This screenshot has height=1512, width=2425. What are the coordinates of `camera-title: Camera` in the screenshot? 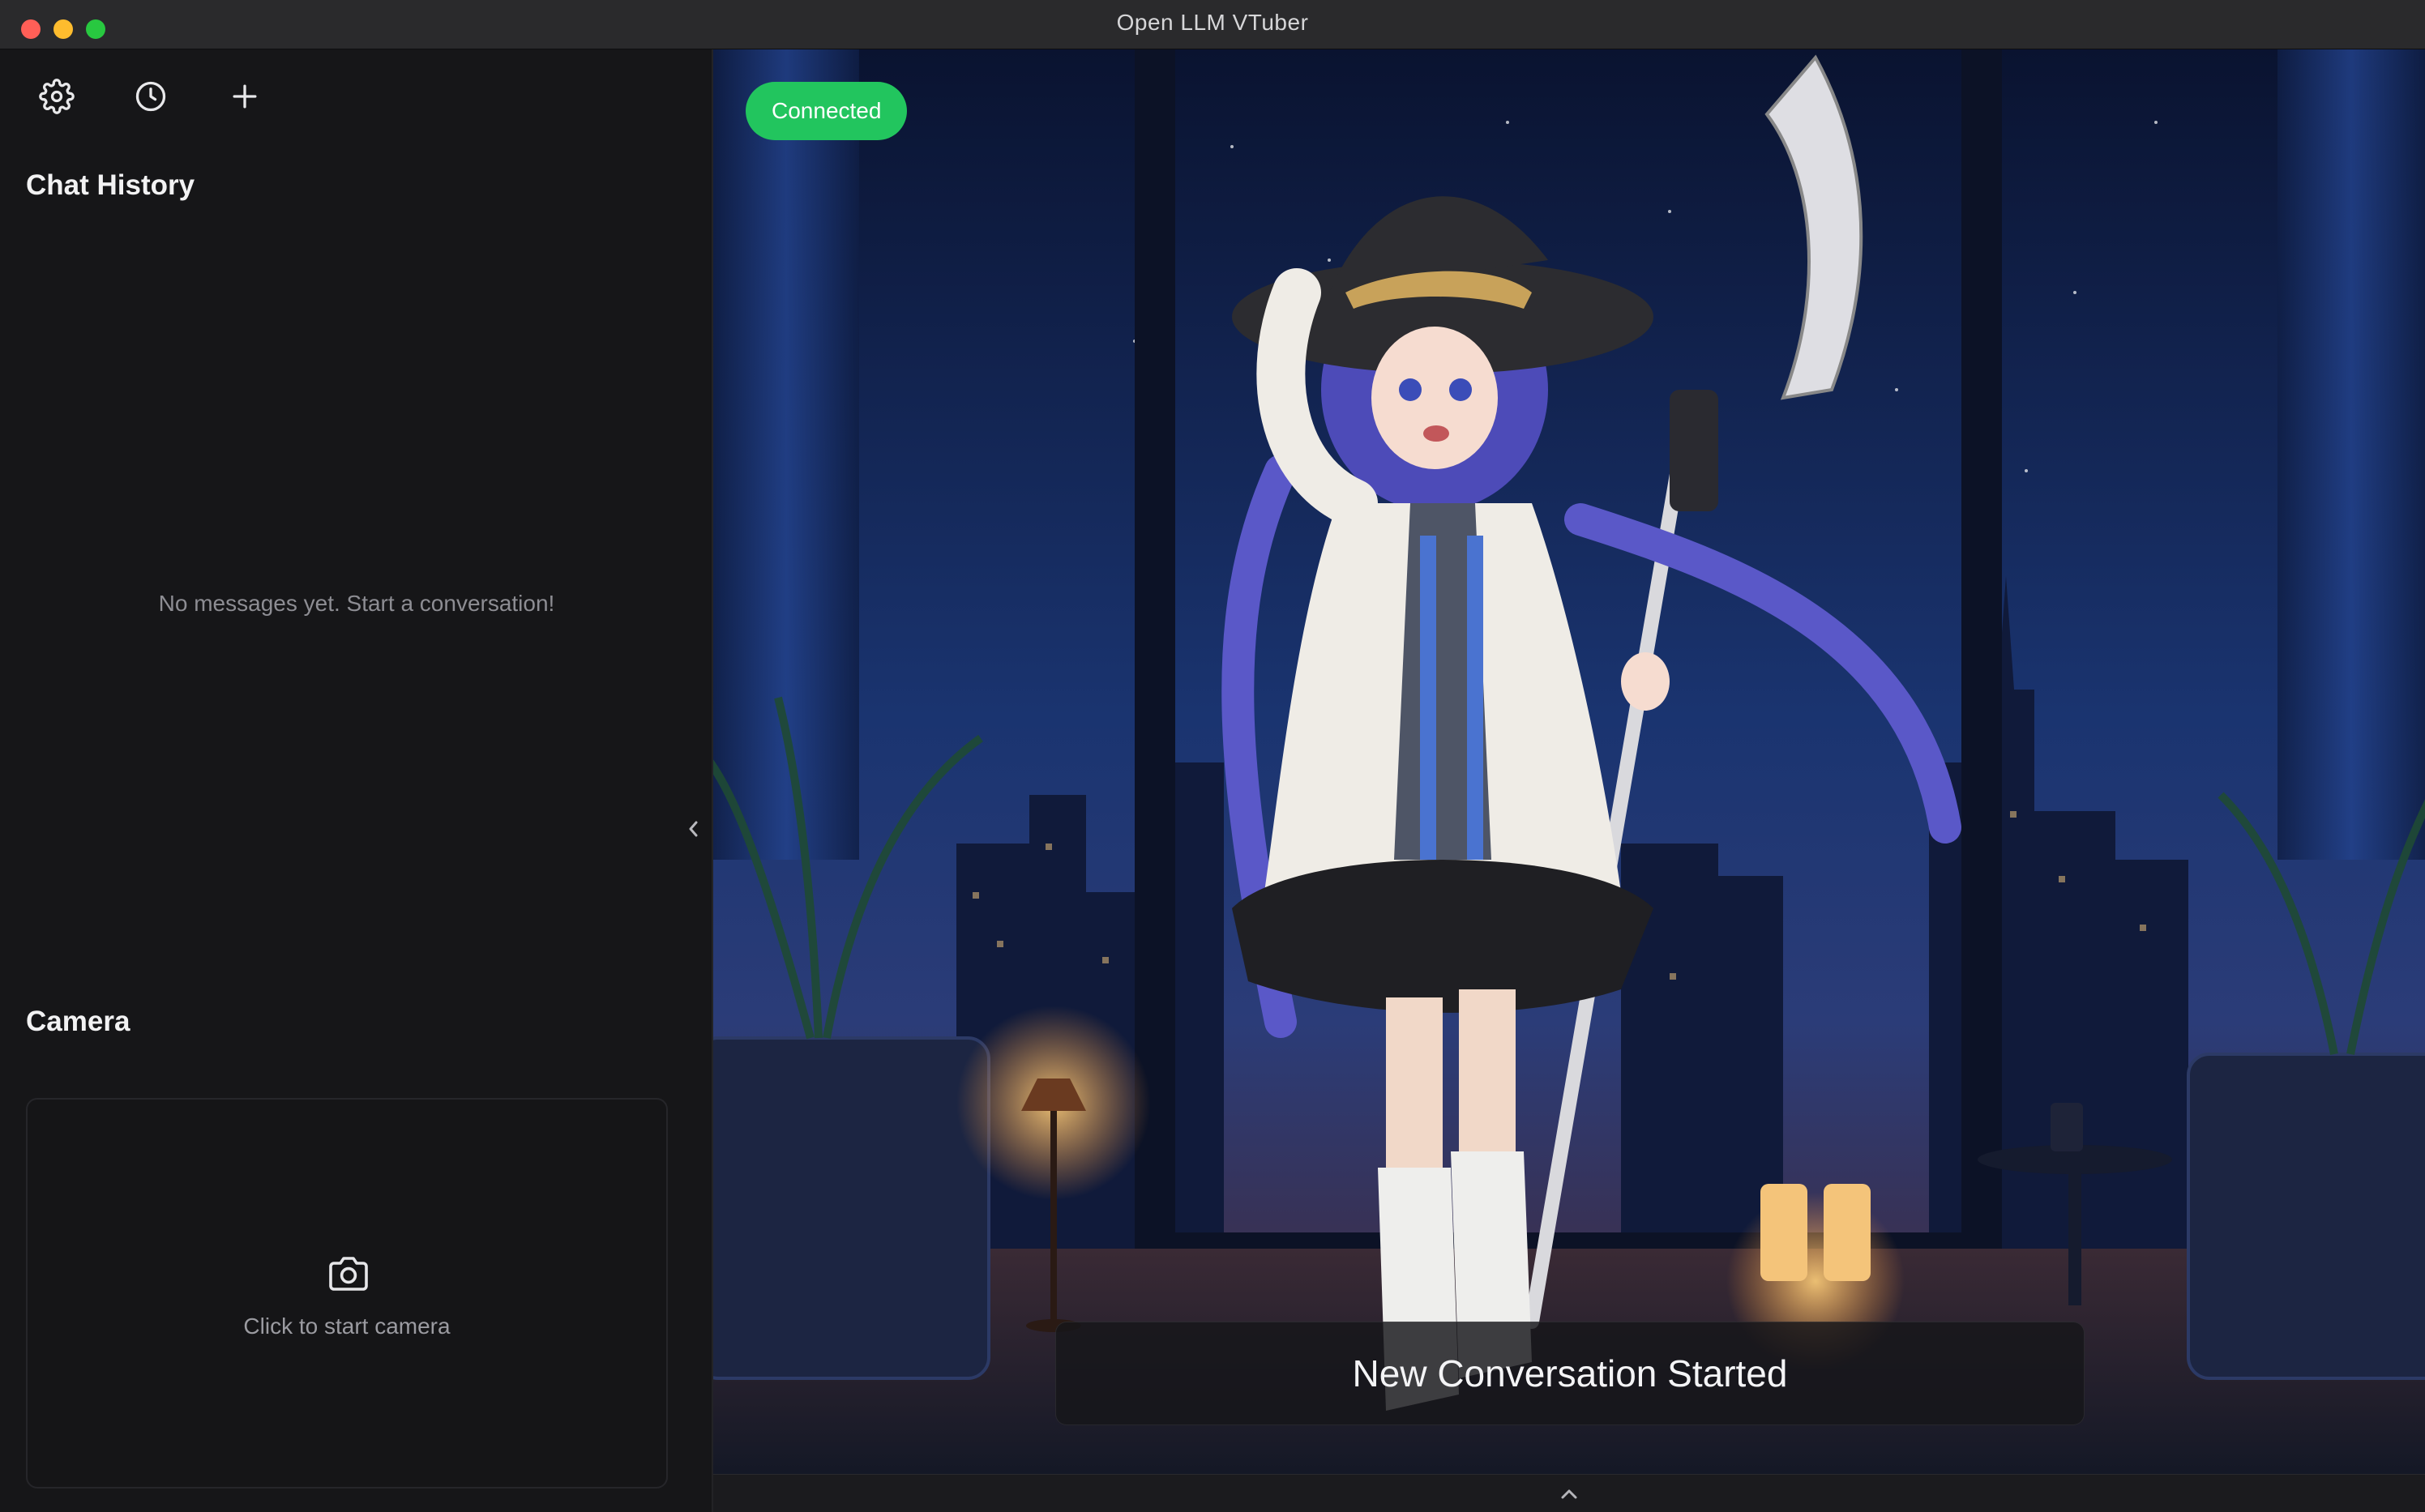 It's located at (78, 1022).